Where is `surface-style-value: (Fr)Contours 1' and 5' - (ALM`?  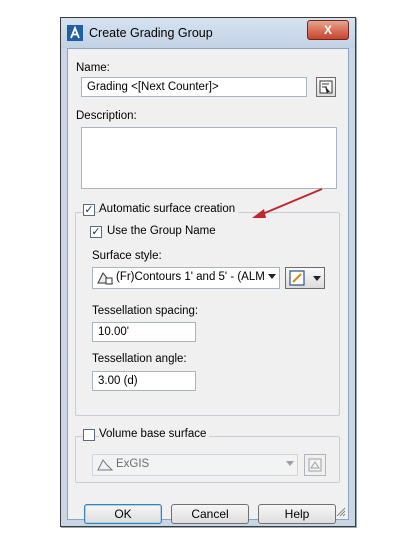
surface-style-value: (Fr)Contours 1' and 5' - (ALM is located at coordinates (190, 277).